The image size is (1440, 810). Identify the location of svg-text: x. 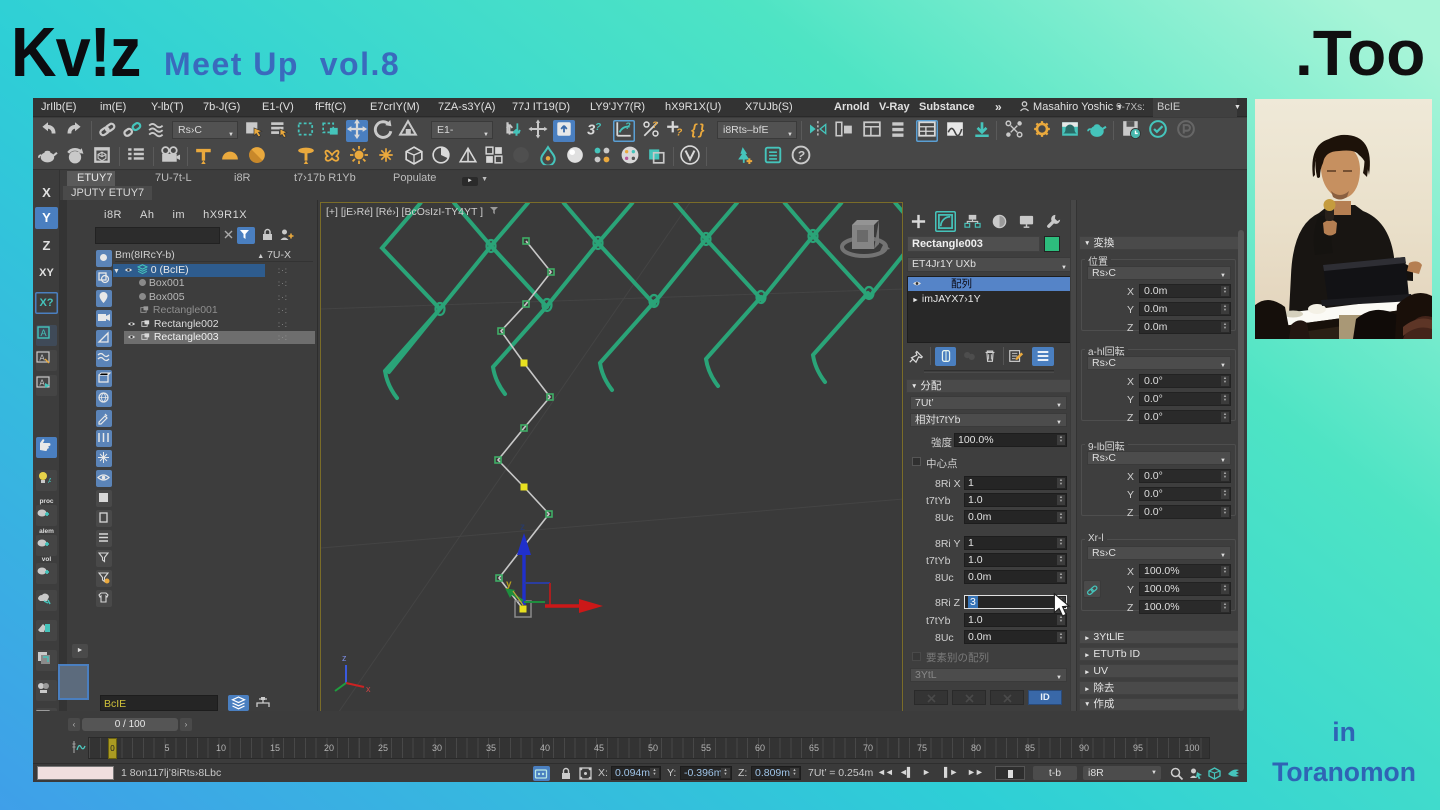
(368, 689).